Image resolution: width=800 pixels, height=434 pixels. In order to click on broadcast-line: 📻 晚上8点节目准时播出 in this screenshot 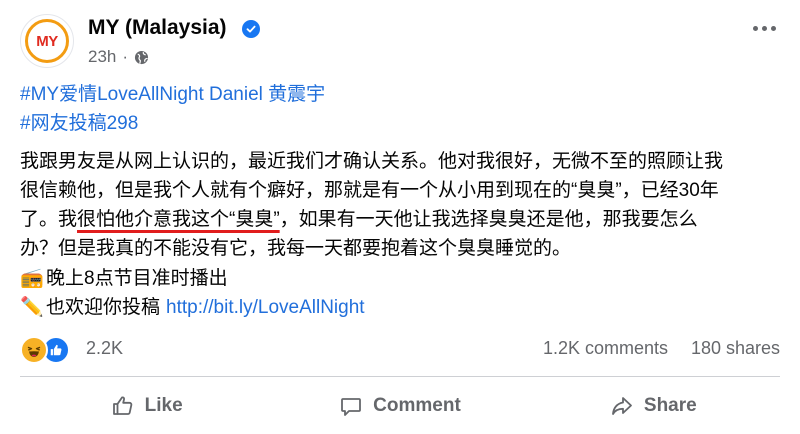, I will do `click(192, 278)`.